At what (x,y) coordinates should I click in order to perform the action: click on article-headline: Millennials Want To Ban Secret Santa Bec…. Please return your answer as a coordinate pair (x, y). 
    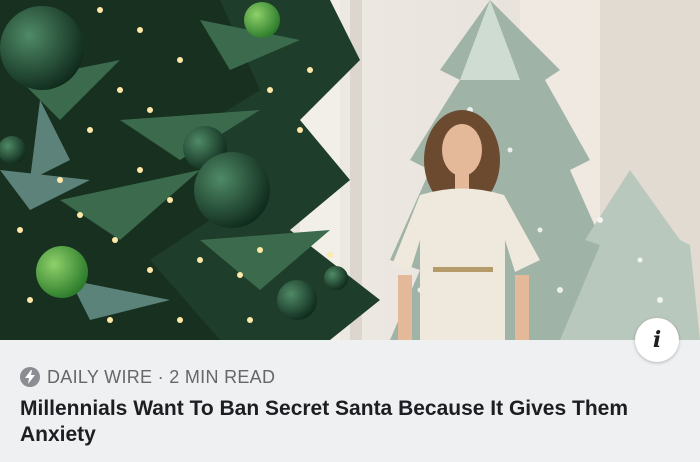
    Looking at the image, I should click on (345, 422).